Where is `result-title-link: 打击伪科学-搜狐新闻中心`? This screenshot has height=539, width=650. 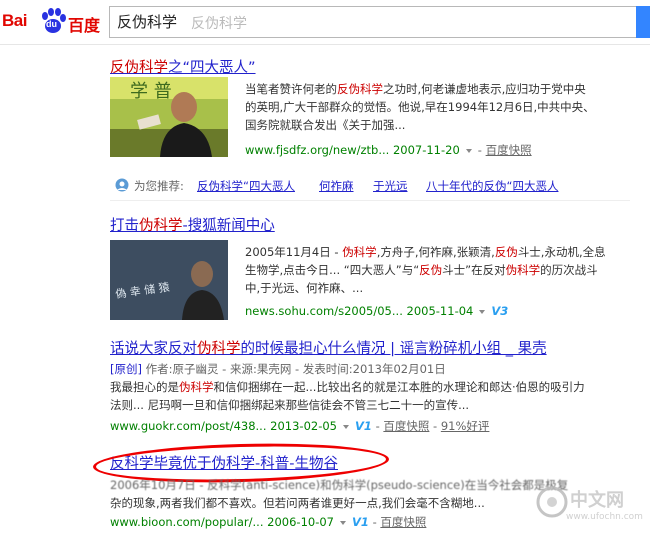
result-title-link: 打击伪科学-搜狐新闻中心 is located at coordinates (192, 224).